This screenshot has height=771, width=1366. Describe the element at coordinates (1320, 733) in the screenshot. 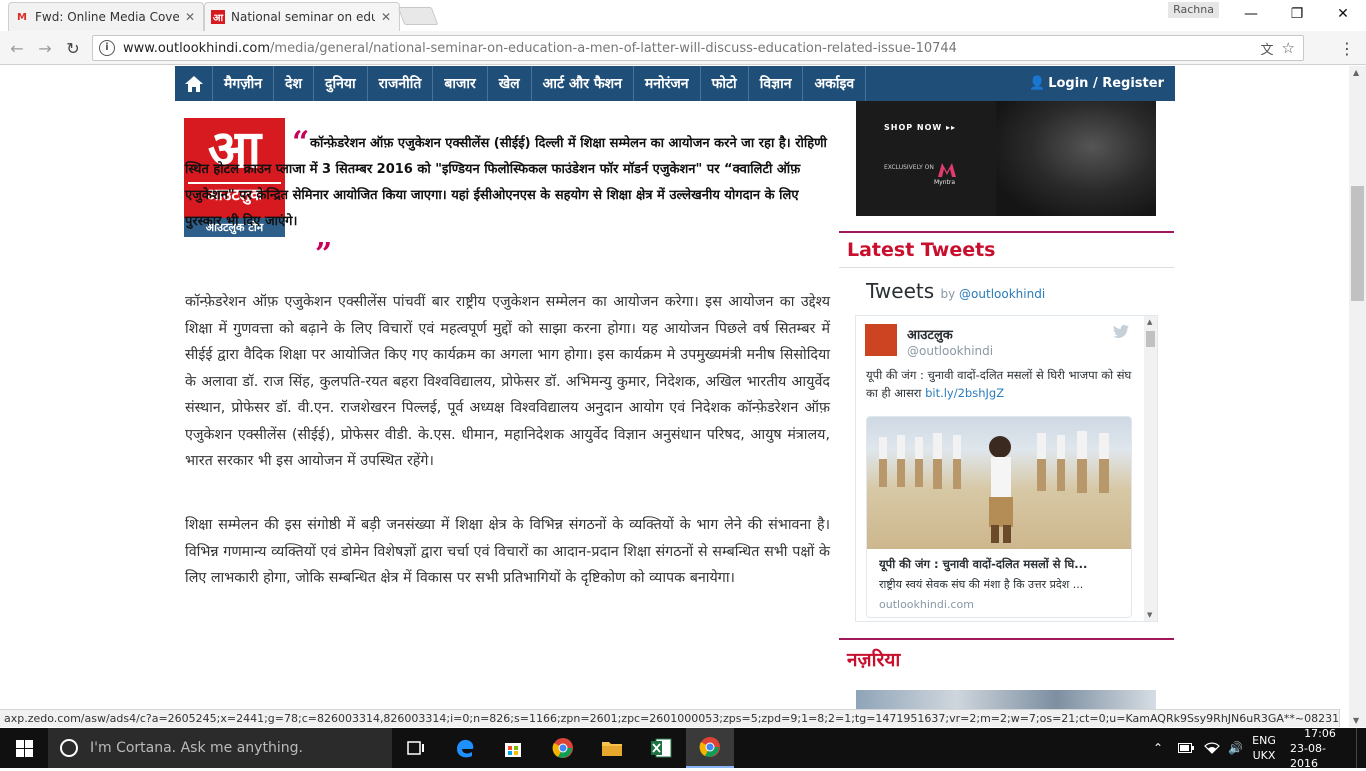

I see `clock-time: 17:06` at that location.